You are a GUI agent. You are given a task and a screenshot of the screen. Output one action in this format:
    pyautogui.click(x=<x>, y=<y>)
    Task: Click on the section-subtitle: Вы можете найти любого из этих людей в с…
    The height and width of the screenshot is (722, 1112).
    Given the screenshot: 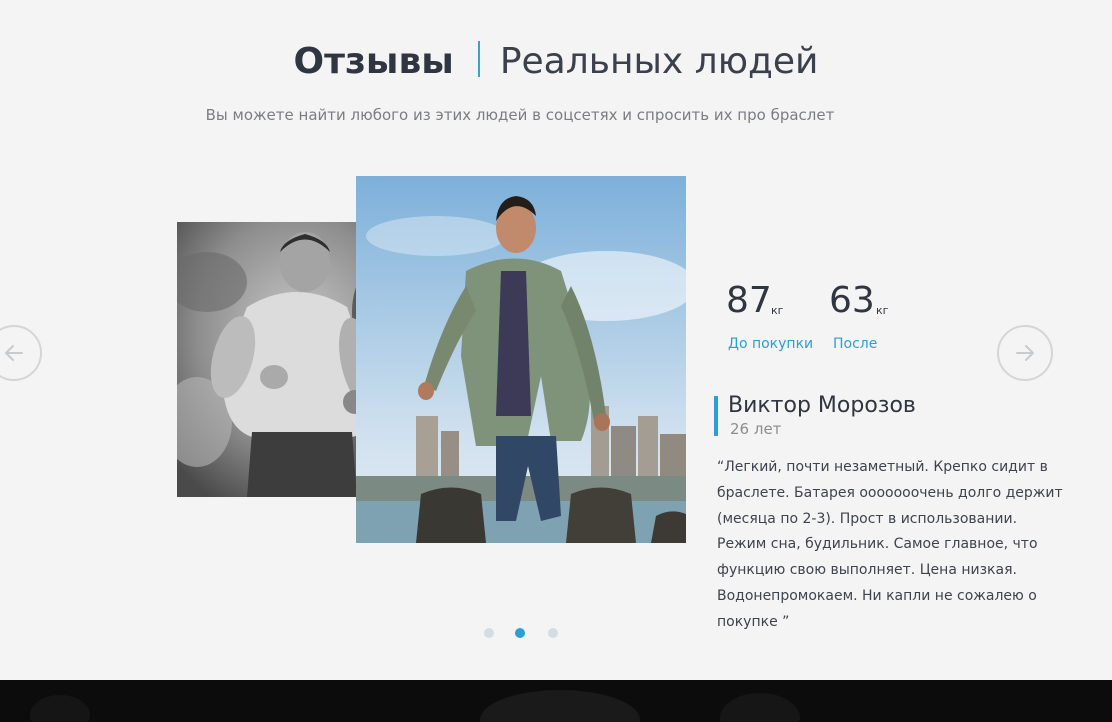 What is the action you would take?
    pyautogui.click(x=520, y=115)
    